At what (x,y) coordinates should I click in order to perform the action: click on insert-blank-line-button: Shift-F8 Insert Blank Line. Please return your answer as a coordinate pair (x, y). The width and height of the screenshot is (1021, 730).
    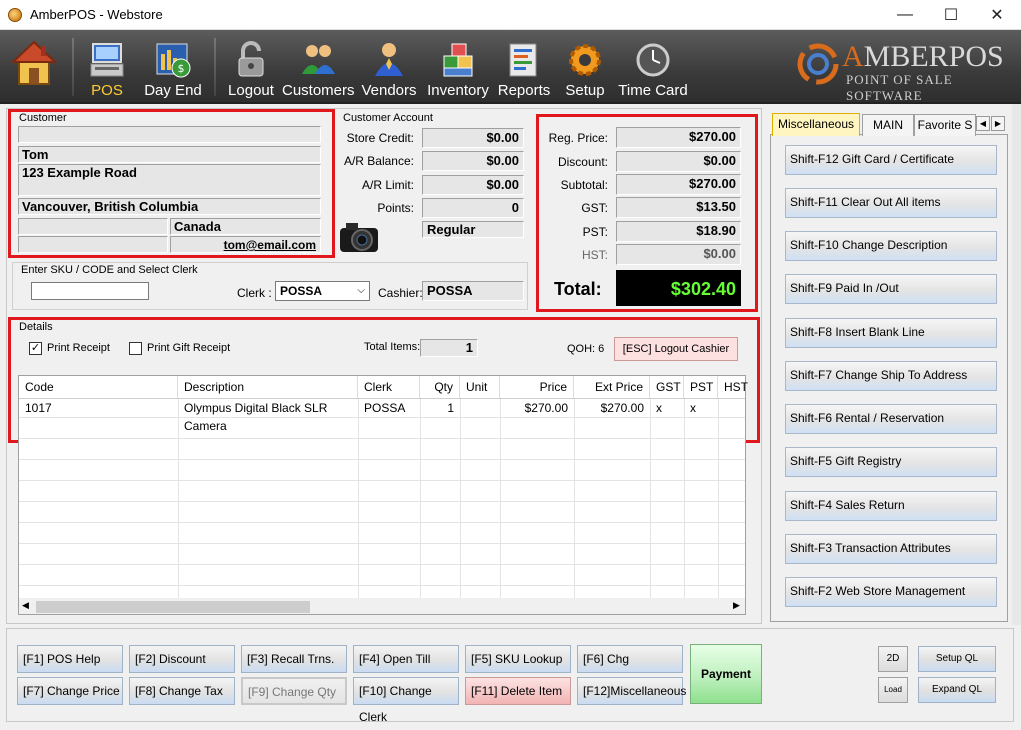
    Looking at the image, I should click on (891, 333).